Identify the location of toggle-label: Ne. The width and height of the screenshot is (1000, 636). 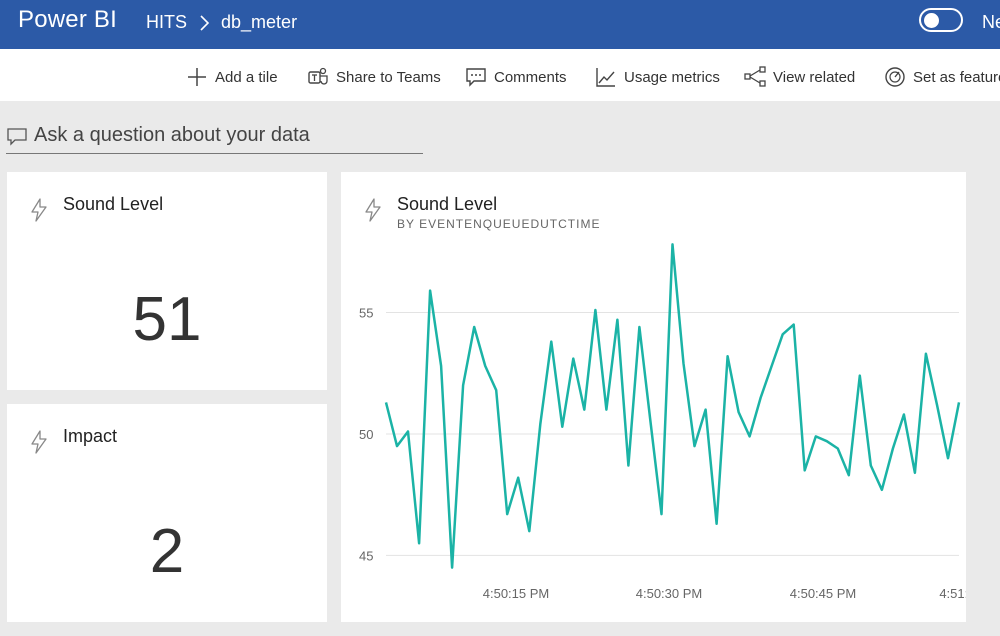
(991, 22).